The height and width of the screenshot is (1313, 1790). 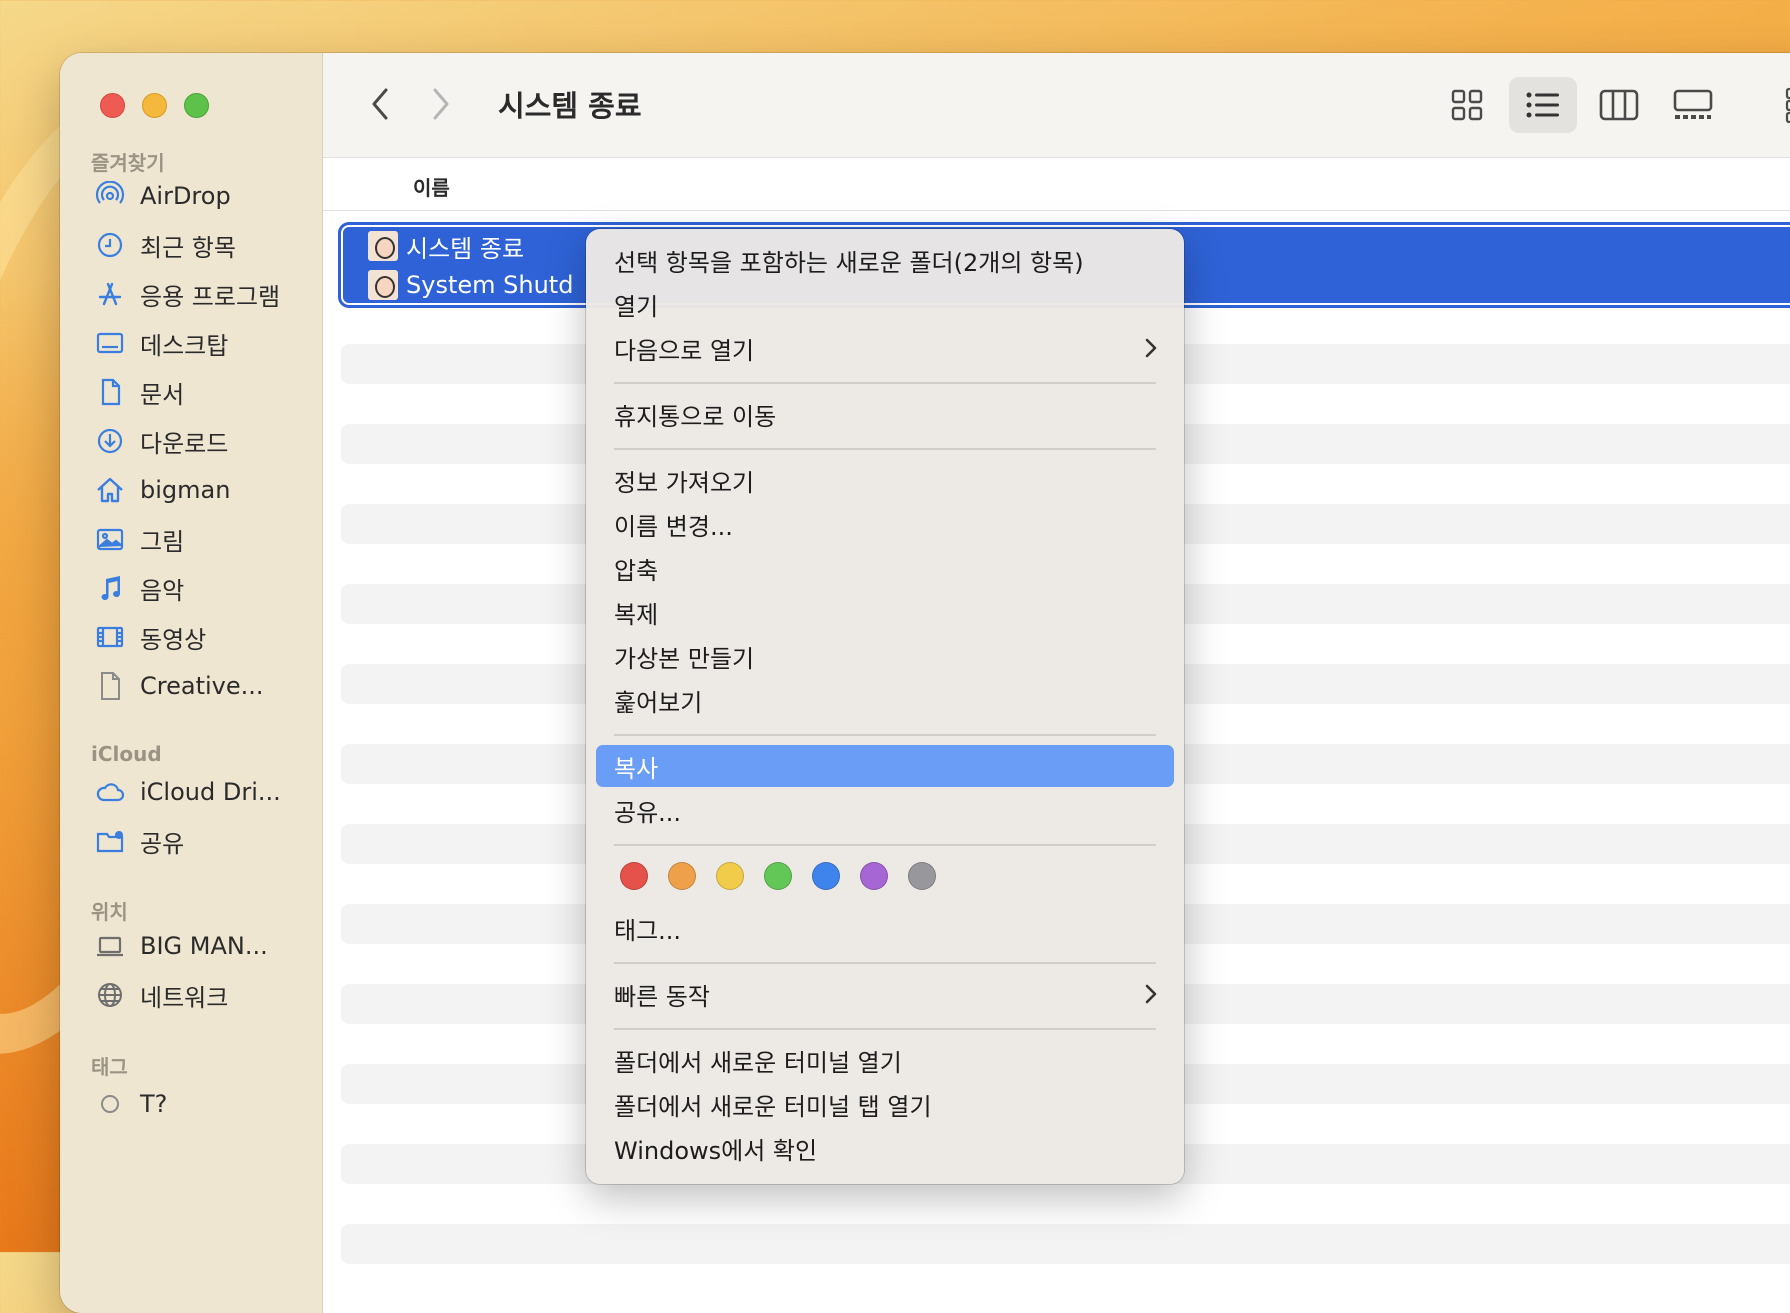 What do you see at coordinates (682, 876) in the screenshot?
I see `tag-orange-button` at bounding box center [682, 876].